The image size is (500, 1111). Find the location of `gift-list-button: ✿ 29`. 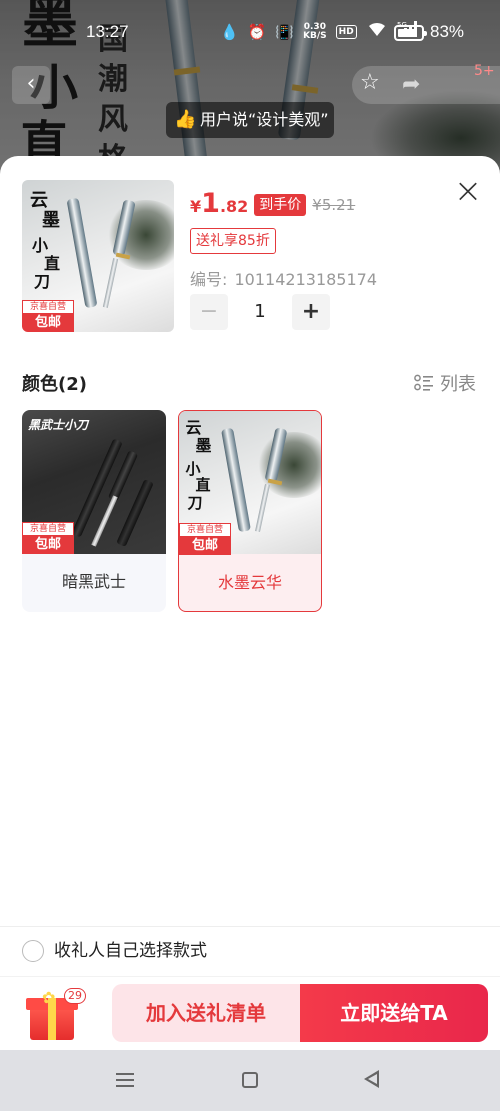

gift-list-button: ✿ 29 is located at coordinates (57, 1016).